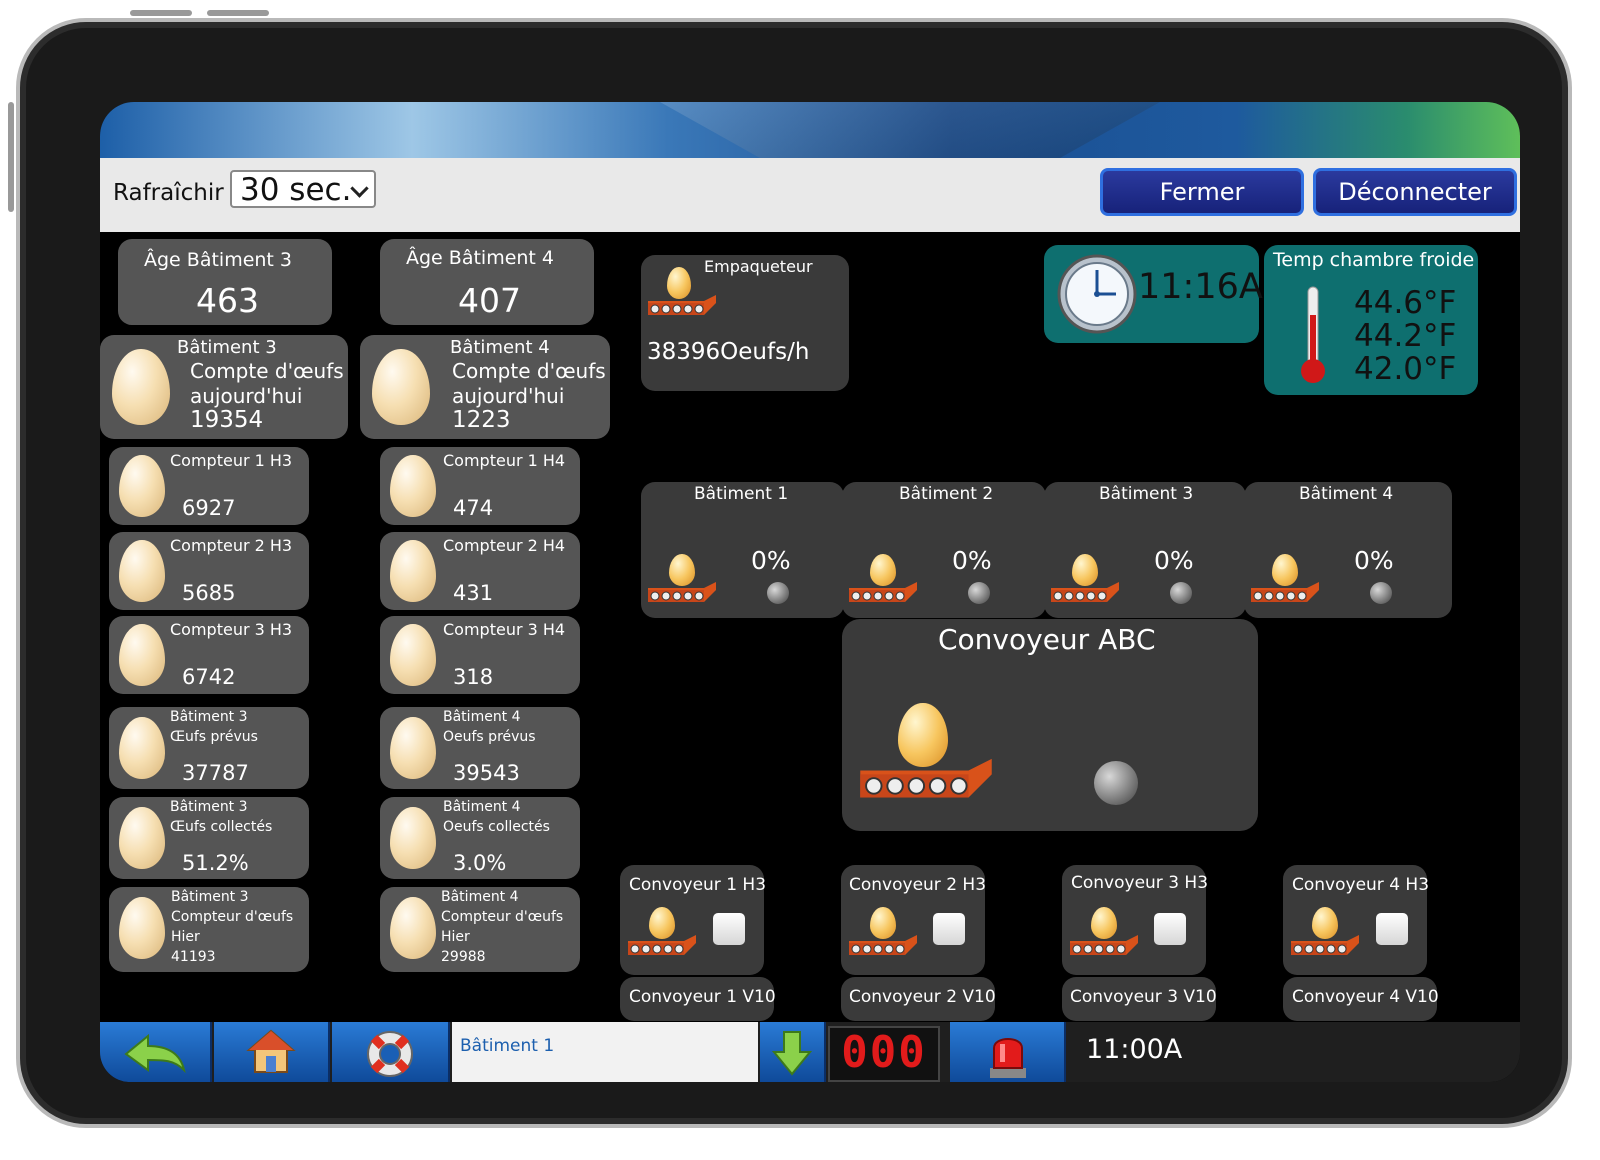 This screenshot has height=1160, width=1600. Describe the element at coordinates (1356, 920) in the screenshot. I see `conveyor-4-h3-tile: Convoyeur 4 H3` at that location.